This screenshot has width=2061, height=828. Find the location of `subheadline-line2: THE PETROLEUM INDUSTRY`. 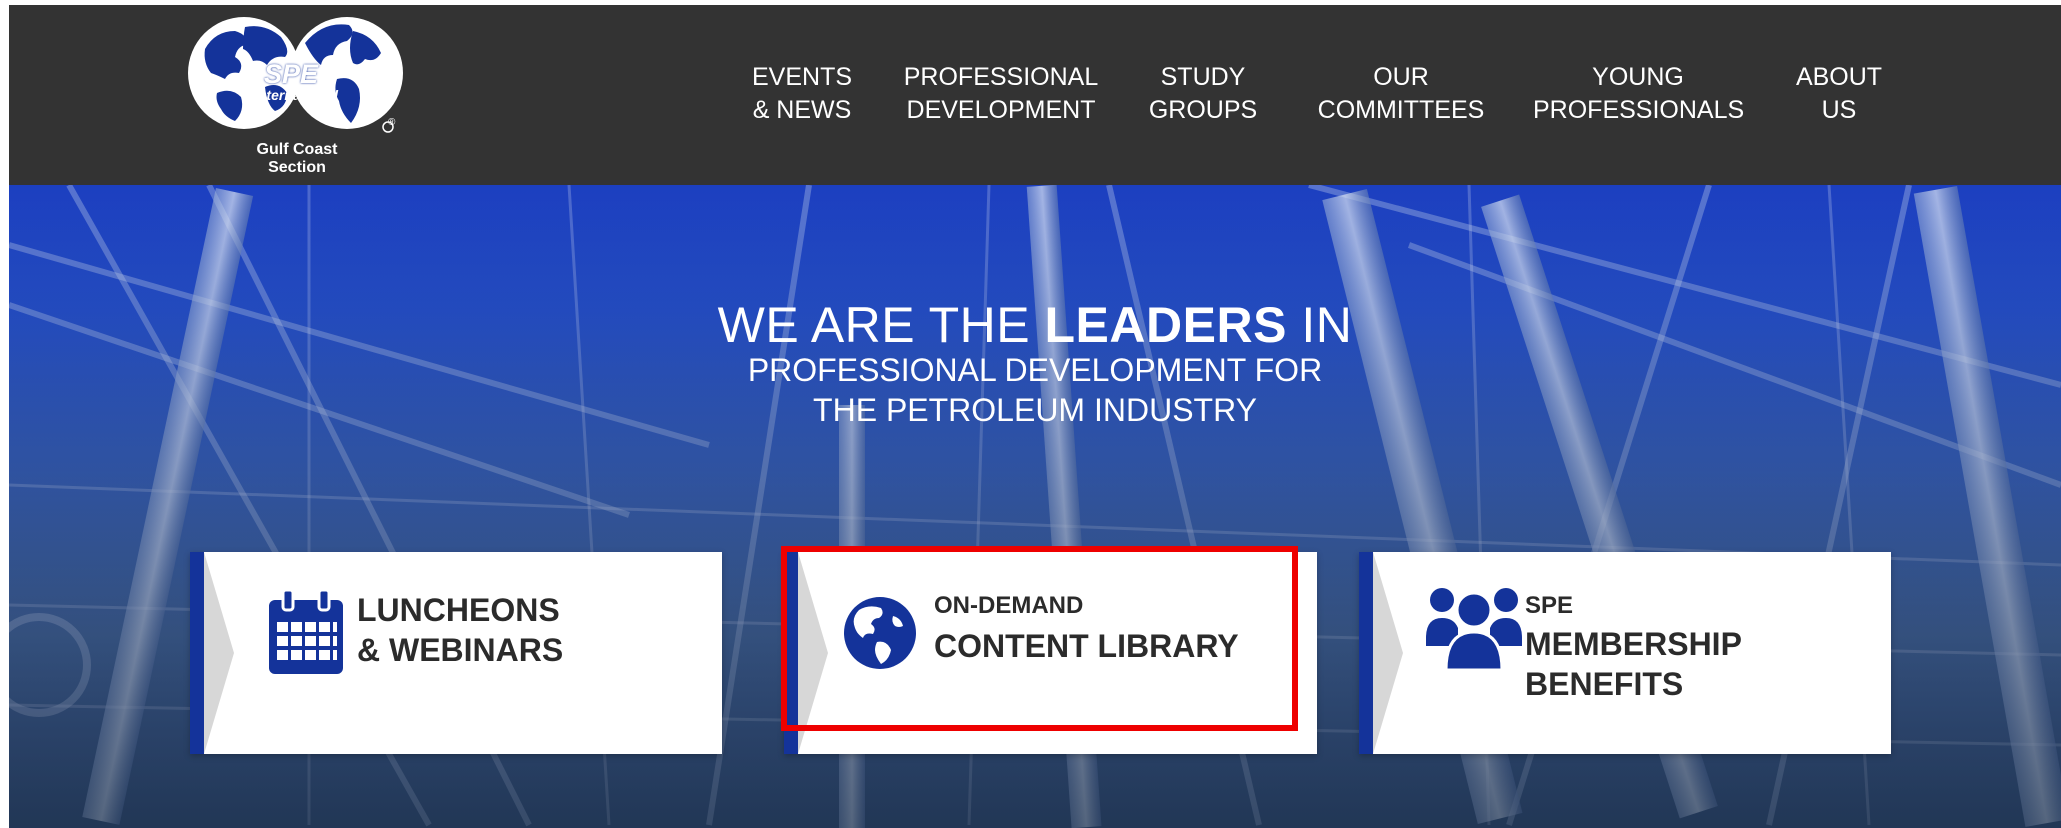

subheadline-line2: THE PETROLEUM INDUSTRY is located at coordinates (1035, 410).